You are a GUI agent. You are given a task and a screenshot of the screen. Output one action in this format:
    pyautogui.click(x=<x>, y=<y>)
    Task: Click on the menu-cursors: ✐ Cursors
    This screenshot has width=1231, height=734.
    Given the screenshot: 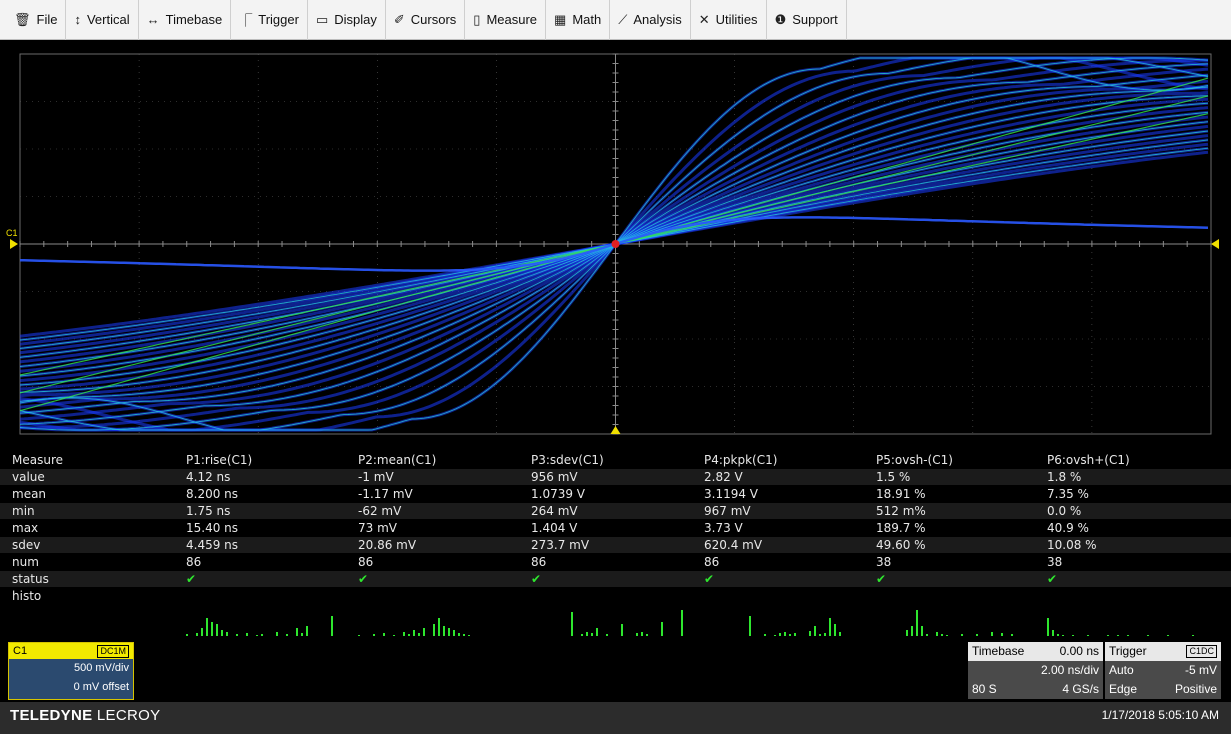 What is the action you would take?
    pyautogui.click(x=426, y=20)
    